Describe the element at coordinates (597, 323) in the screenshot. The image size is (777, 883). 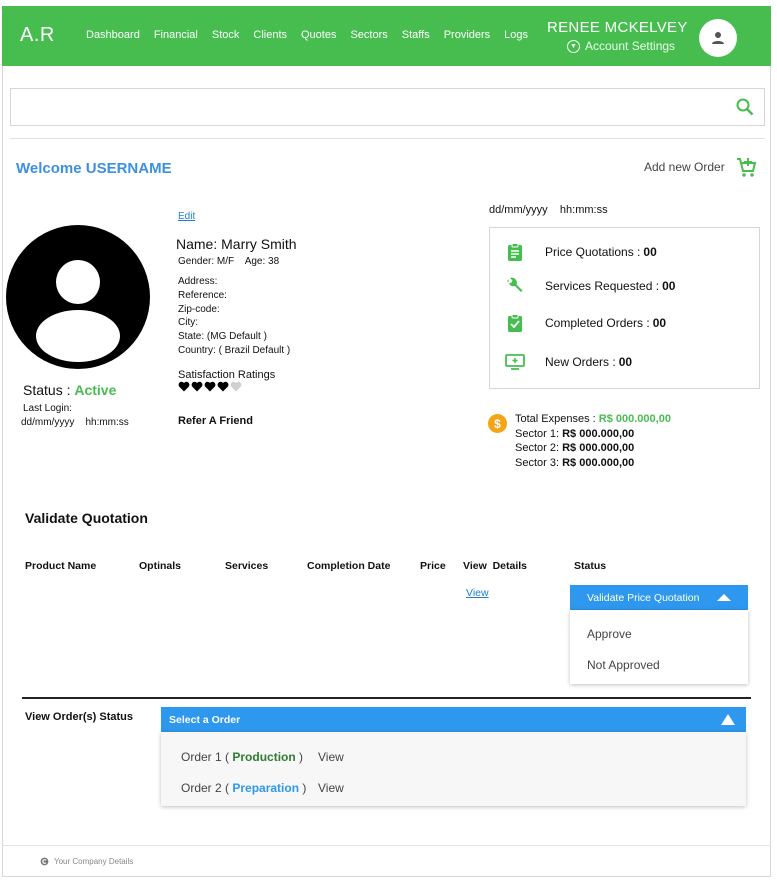
I see `stat-label: Completed Orders :` at that location.